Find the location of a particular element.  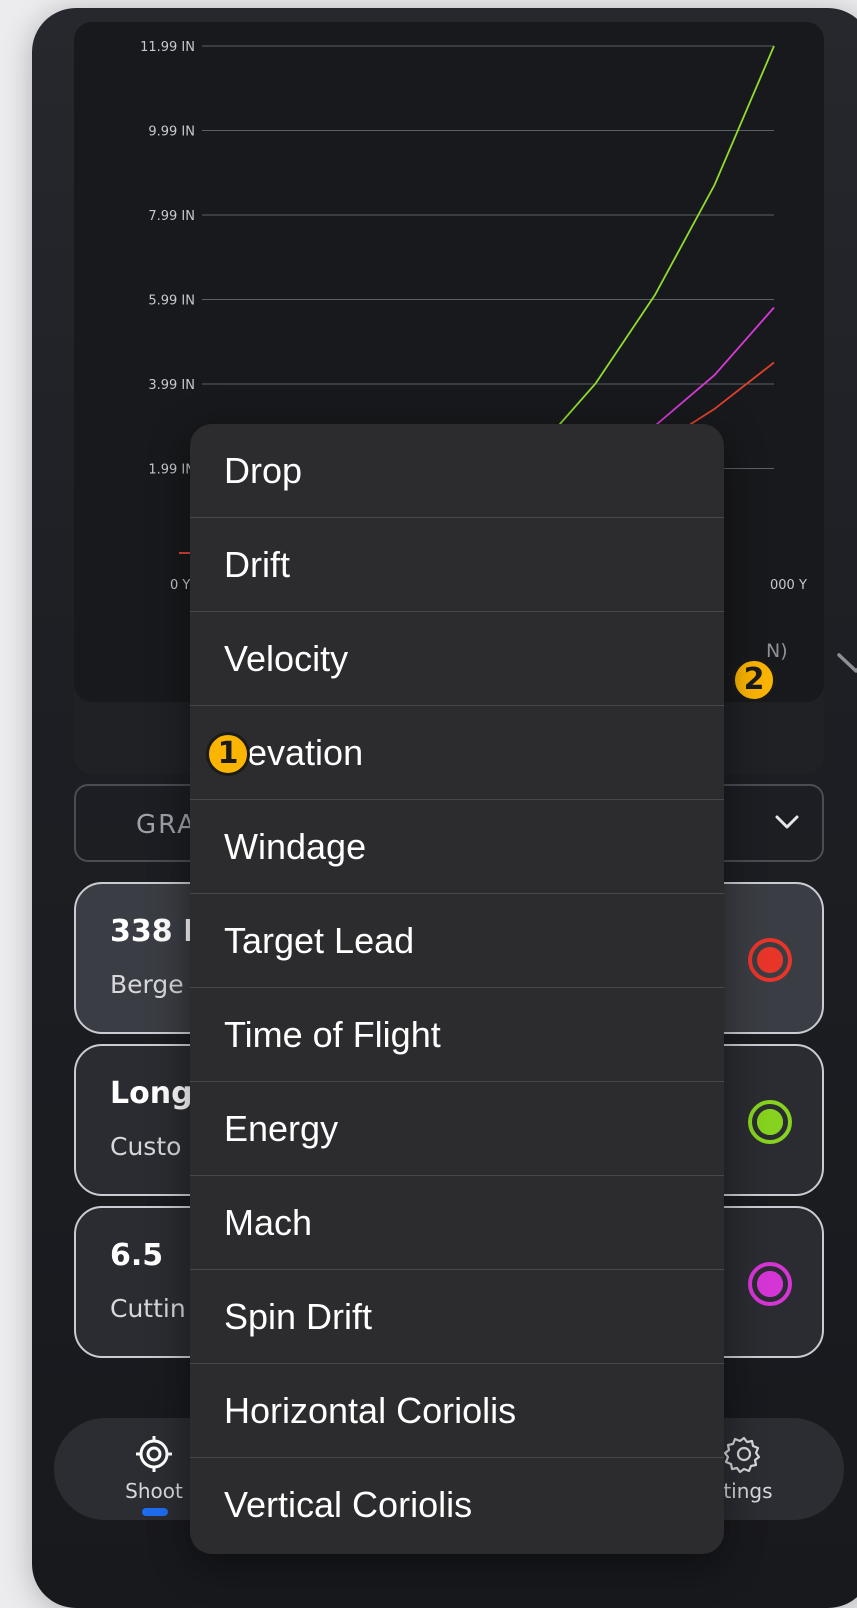

menu-item-energy: Energy is located at coordinates (457, 1129).